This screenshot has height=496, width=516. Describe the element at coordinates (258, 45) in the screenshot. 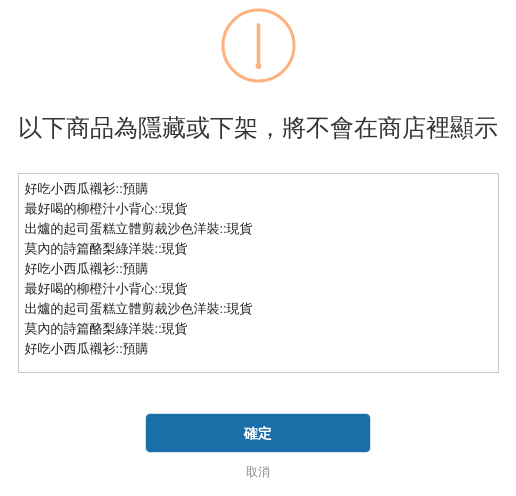

I see `warning-icon` at that location.